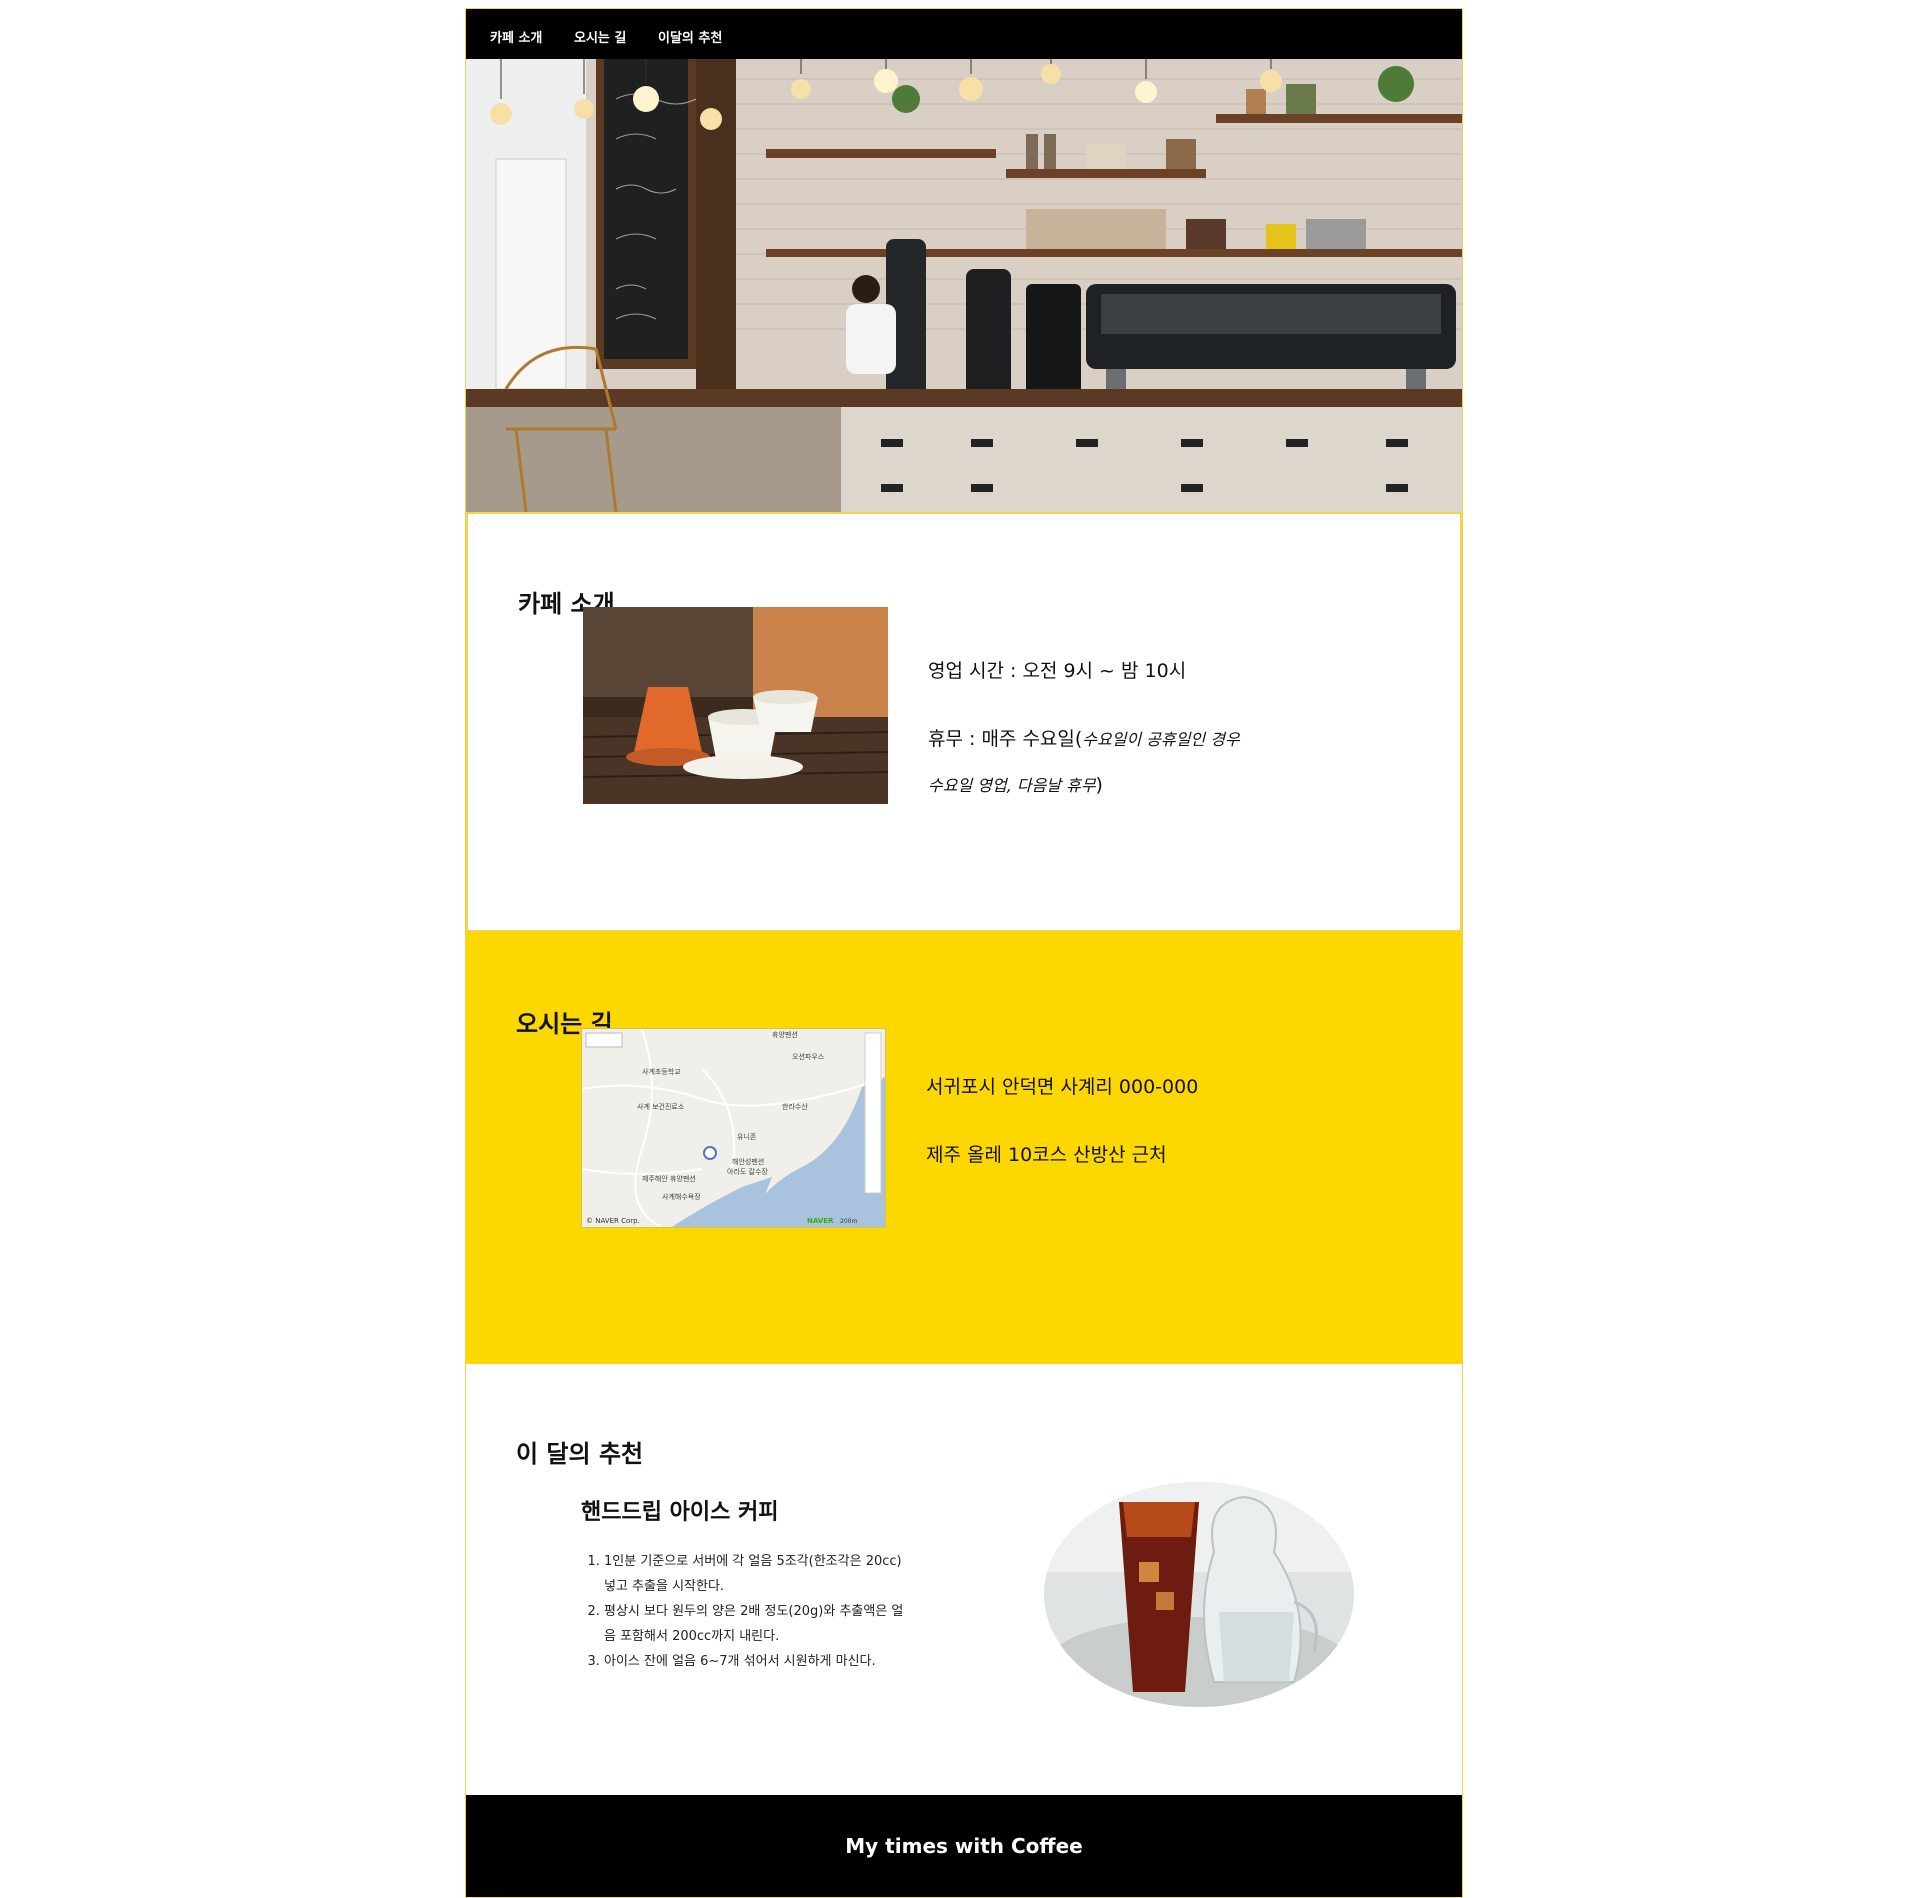 Image resolution: width=1920 pixels, height=1898 pixels. Describe the element at coordinates (1062, 1087) in the screenshot. I see `address-text: 서귀포시 안덕면 사계리 000-000` at that location.